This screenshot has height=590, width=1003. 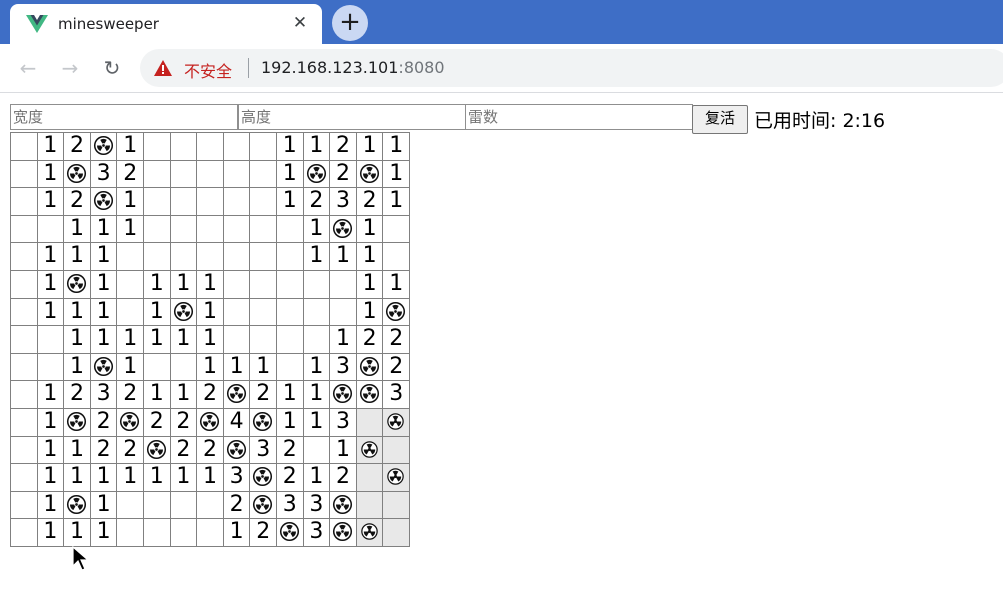 What do you see at coordinates (166, 24) in the screenshot?
I see `browser-tab: minesweeper ✕` at bounding box center [166, 24].